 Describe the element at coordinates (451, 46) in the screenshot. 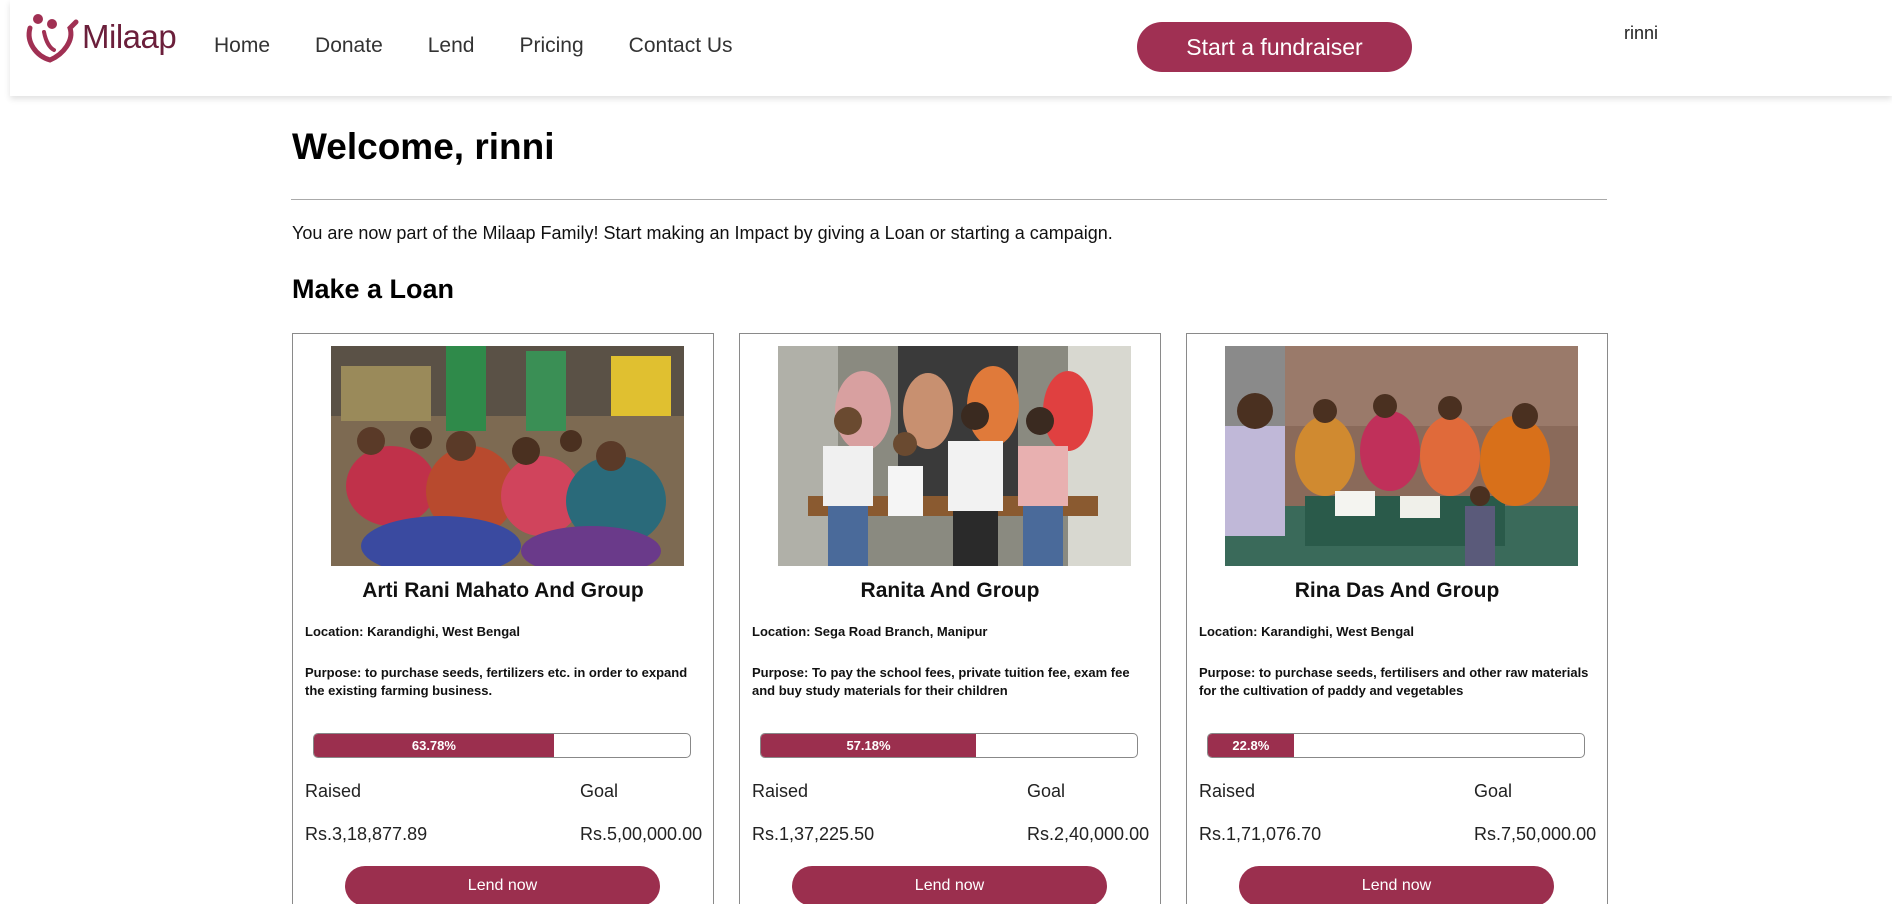

I see `nav-lend: Lend` at that location.